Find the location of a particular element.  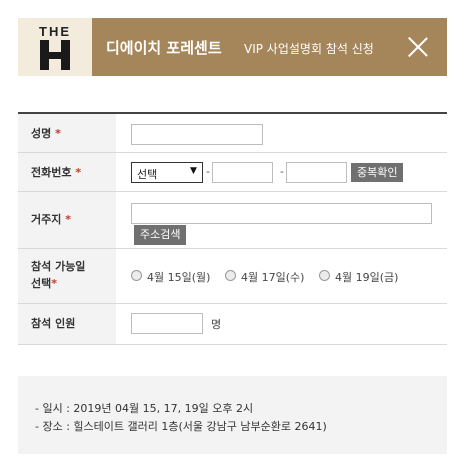

address-input is located at coordinates (281, 213).